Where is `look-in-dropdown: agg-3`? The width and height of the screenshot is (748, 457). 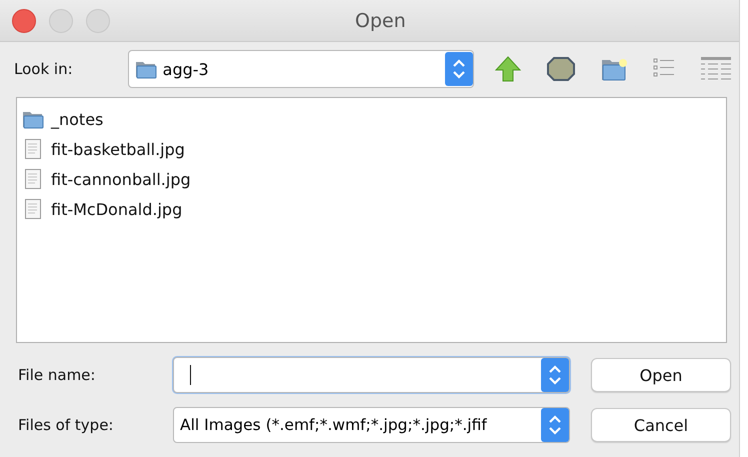
look-in-dropdown: agg-3 is located at coordinates (301, 69).